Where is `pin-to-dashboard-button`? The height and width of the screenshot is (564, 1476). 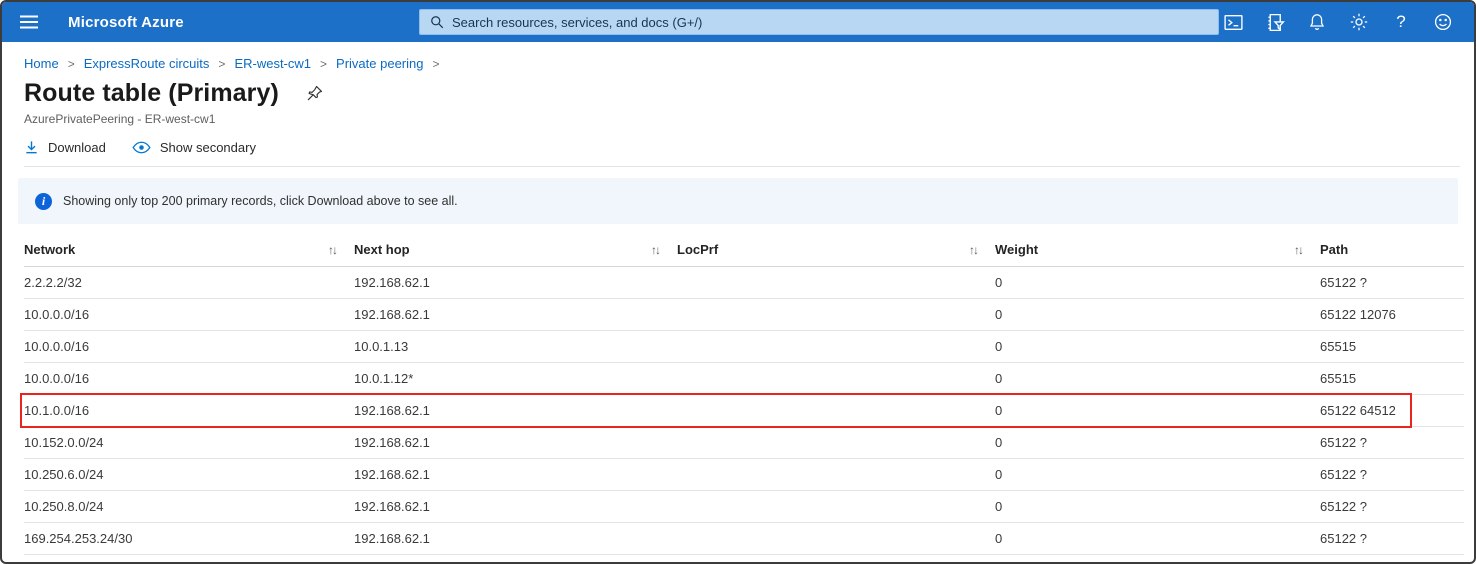 pin-to-dashboard-button is located at coordinates (314, 93).